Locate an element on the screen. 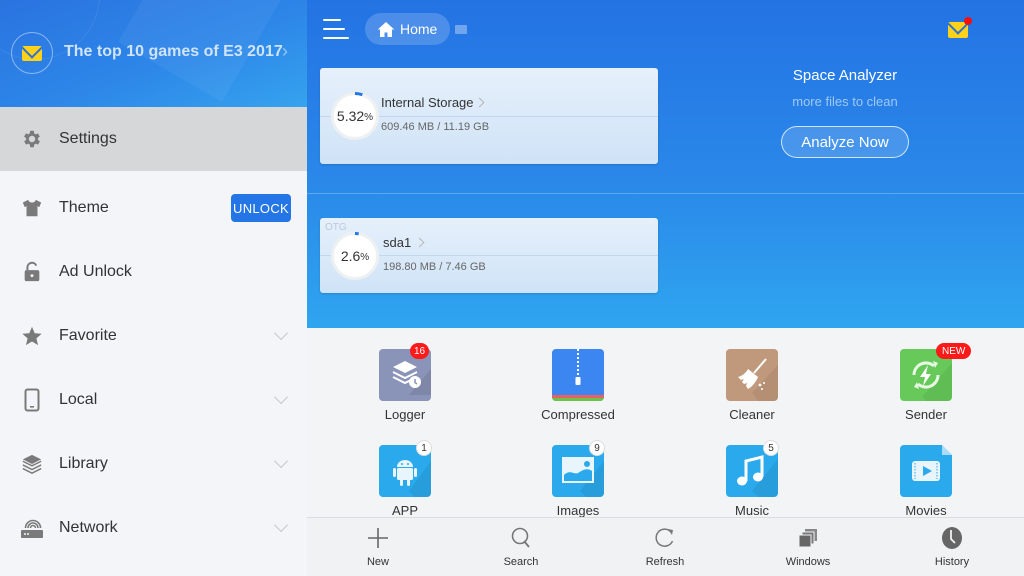 The image size is (1024, 576). sidebar-item-label: Ad Unlock is located at coordinates (95, 271).